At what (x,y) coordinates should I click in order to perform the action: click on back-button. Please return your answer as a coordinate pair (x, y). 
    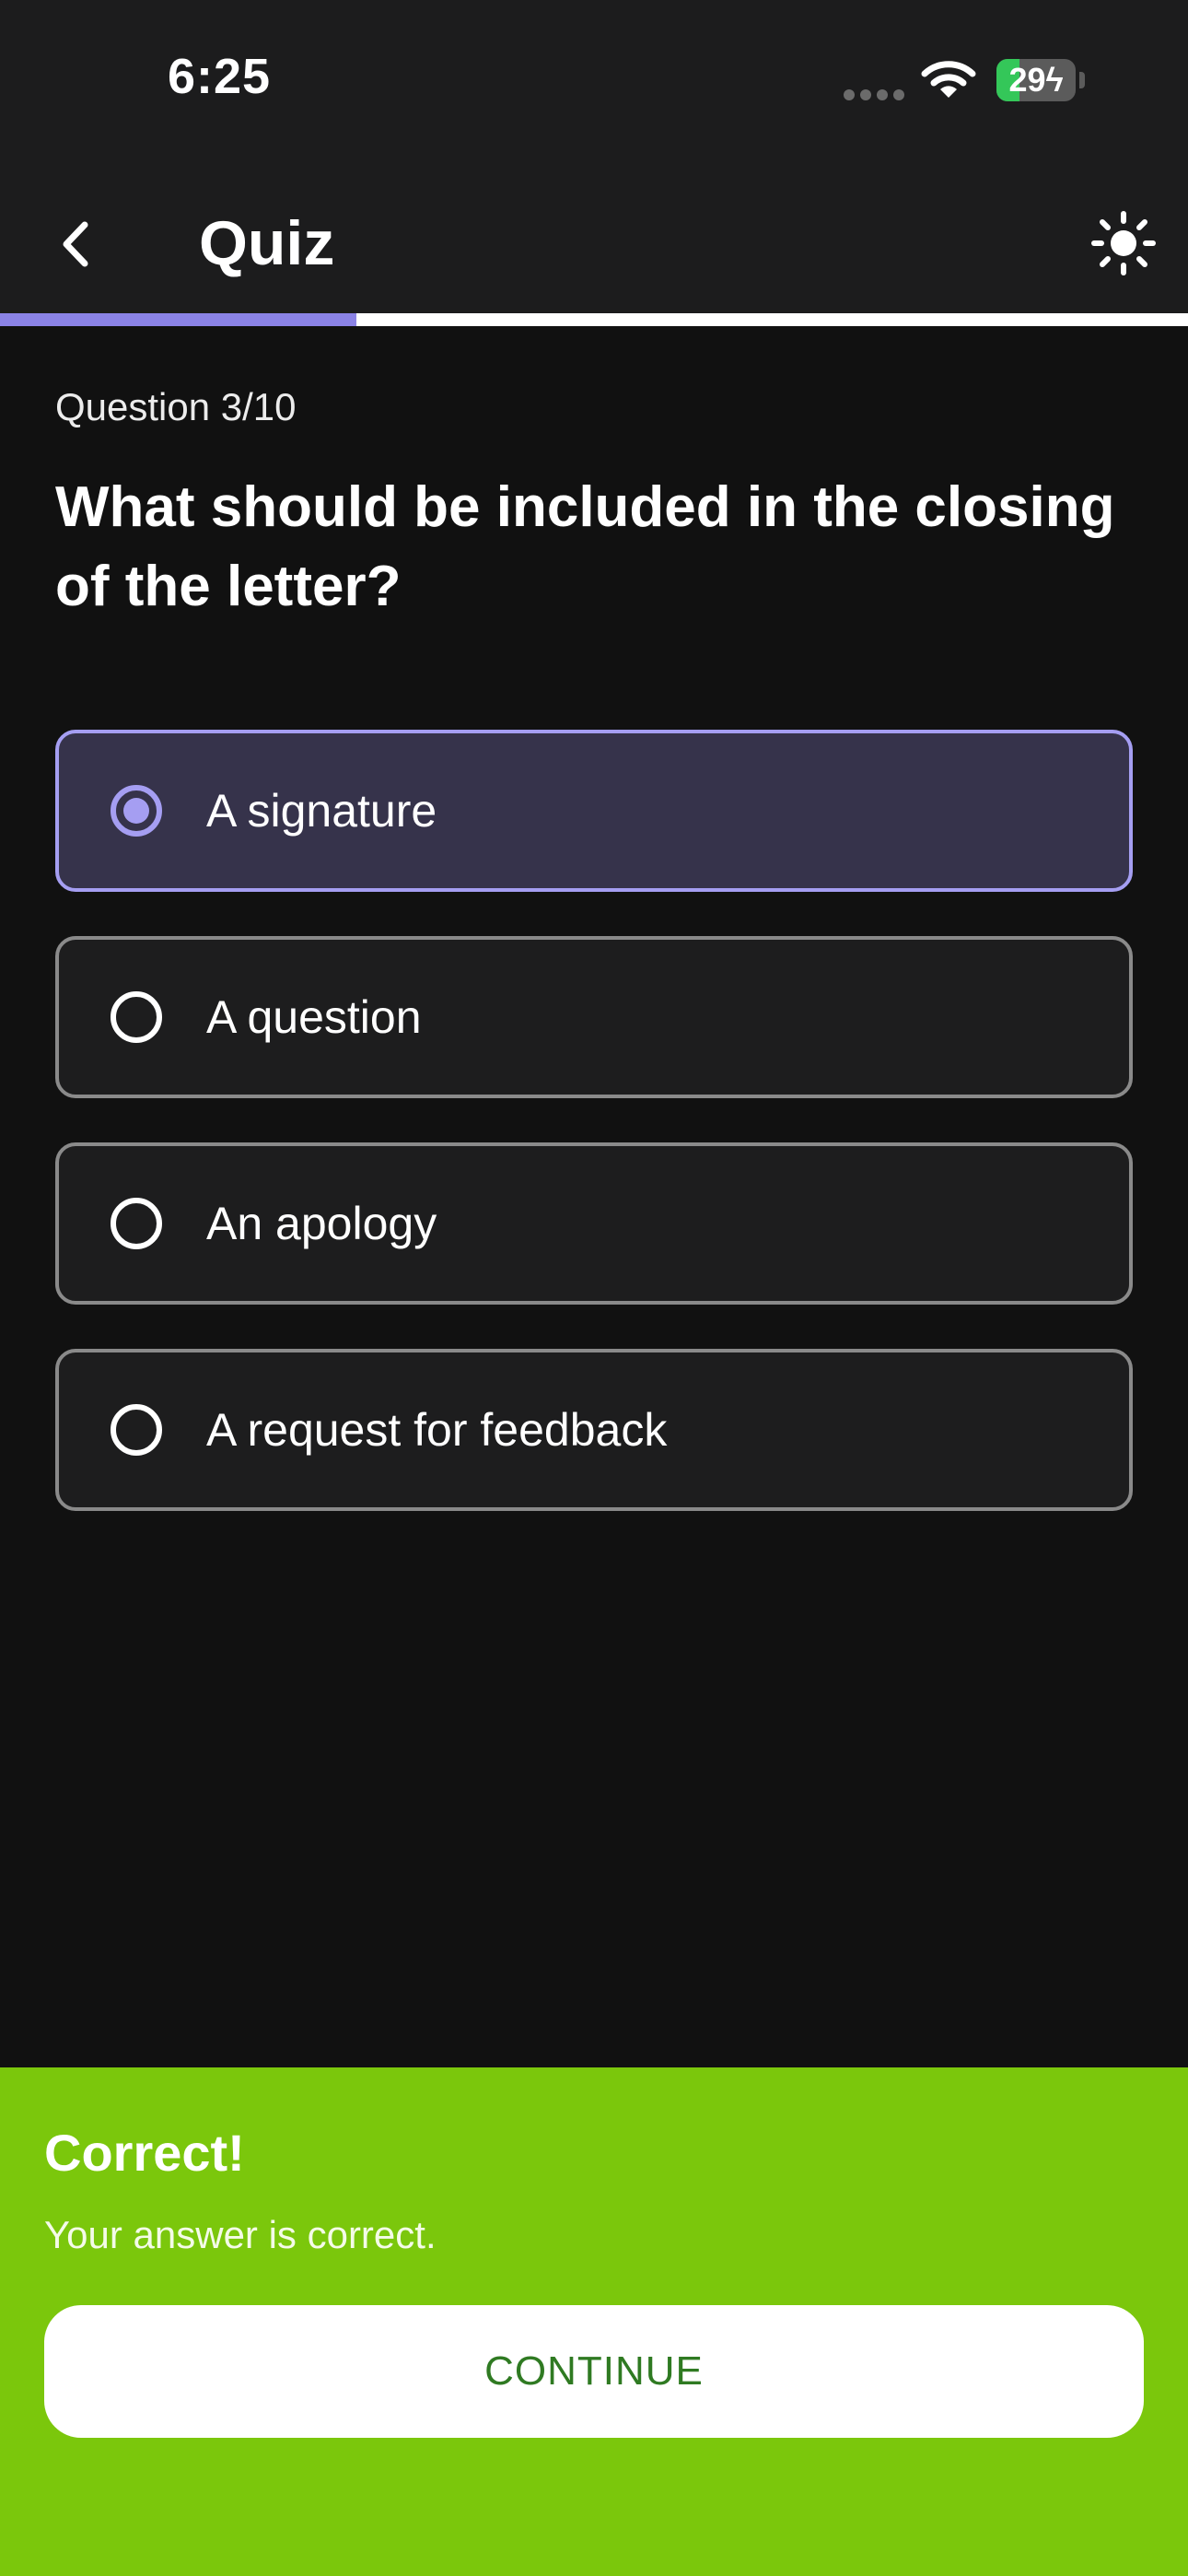
    Looking at the image, I should click on (78, 245).